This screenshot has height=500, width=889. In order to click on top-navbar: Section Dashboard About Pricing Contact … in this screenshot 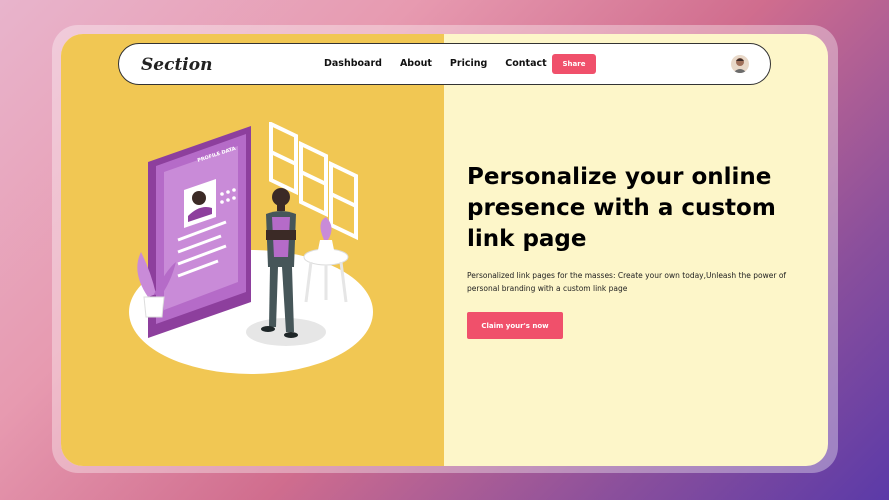, I will do `click(444, 64)`.